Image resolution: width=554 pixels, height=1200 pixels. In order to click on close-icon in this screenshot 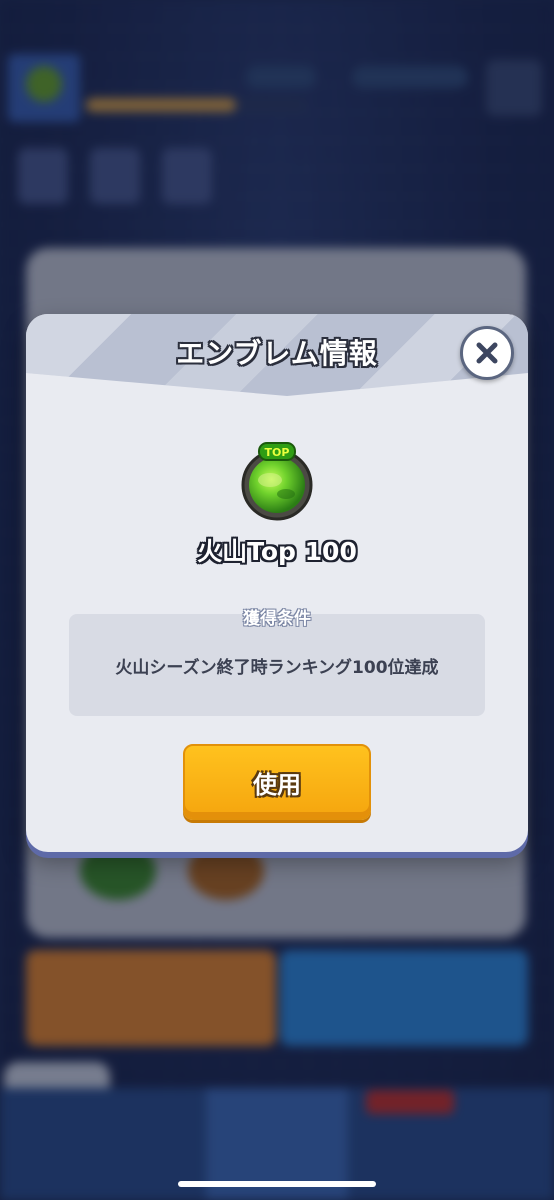, I will do `click(487, 353)`.